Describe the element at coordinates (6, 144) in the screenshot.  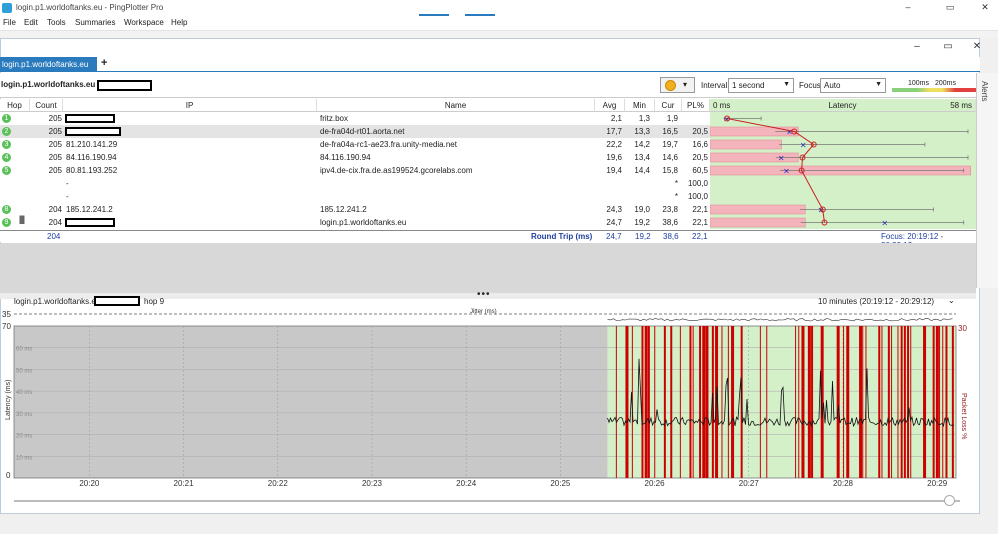
I see `hop-number: 3` at that location.